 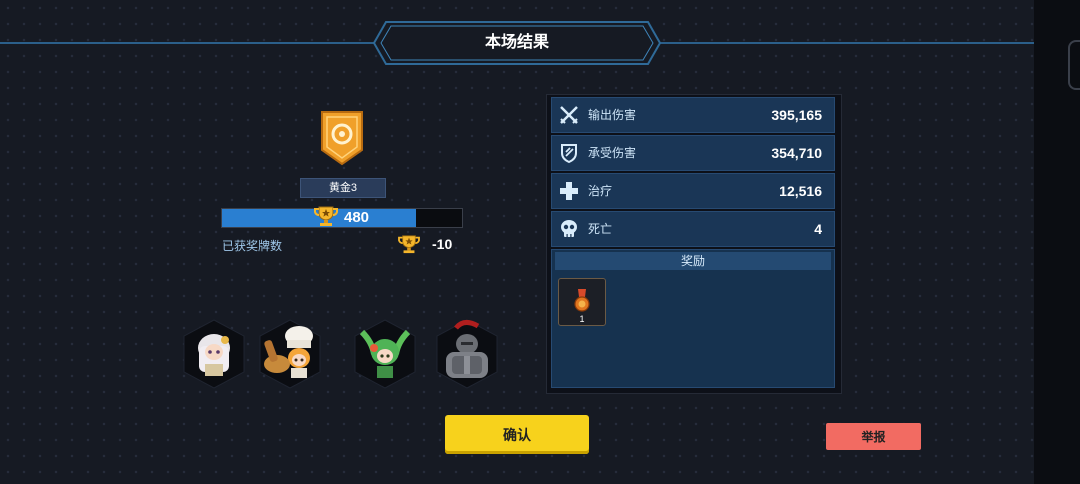 I want to click on rewards-header: 奖励, so click(x=693, y=261).